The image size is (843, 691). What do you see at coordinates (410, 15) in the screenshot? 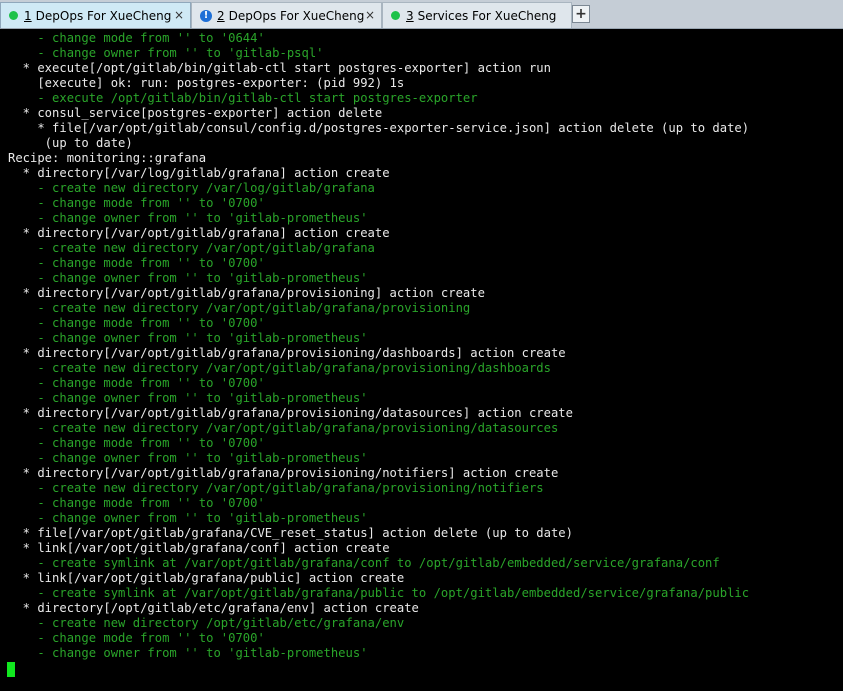
I see `tab-number: 3` at bounding box center [410, 15].